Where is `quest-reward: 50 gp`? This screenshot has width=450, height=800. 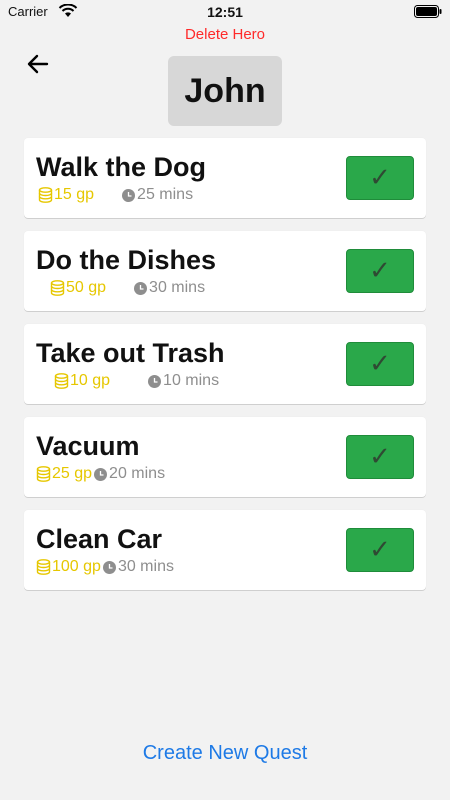 quest-reward: 50 gp is located at coordinates (78, 288).